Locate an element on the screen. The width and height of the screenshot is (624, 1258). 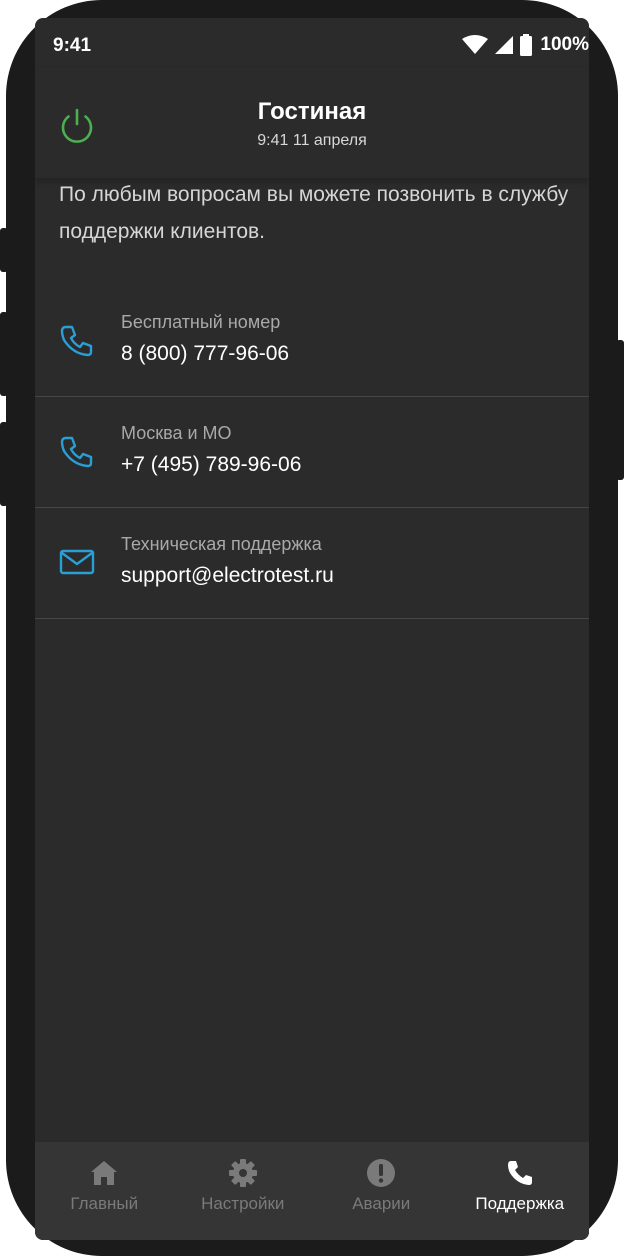
bottom-navigation: Главный Настройки Аварии Поддержка is located at coordinates (312, 1191).